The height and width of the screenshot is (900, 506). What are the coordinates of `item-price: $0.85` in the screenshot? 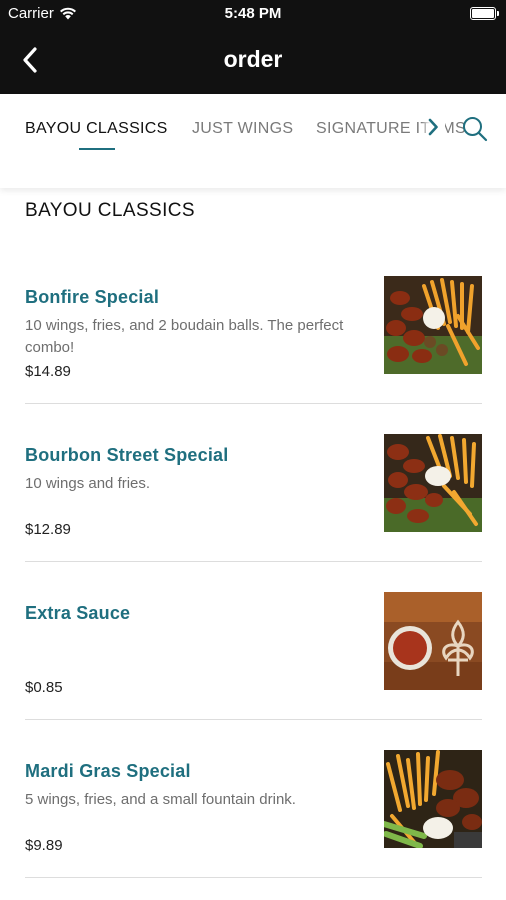 It's located at (44, 687).